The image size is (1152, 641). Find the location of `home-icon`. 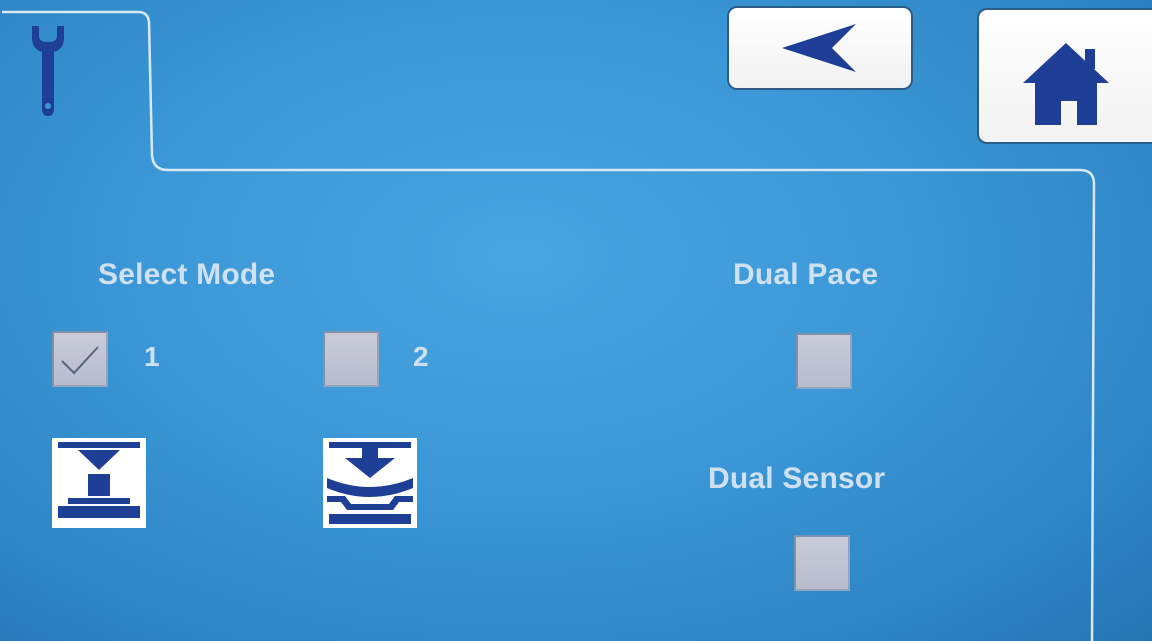

home-icon is located at coordinates (1065, 84).